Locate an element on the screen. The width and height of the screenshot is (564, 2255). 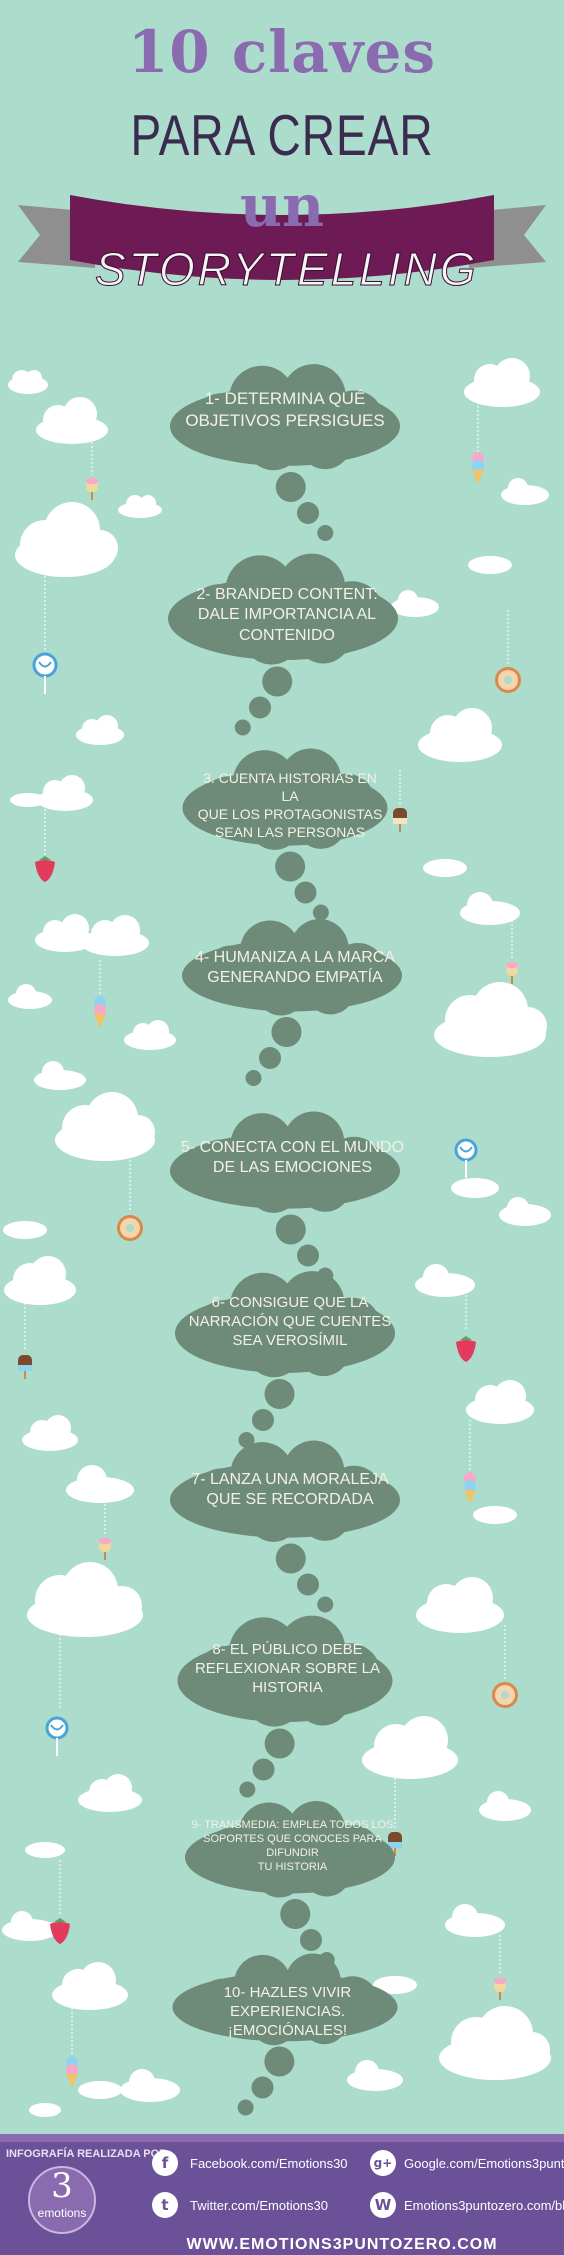
facebook-link: Facebook.com/Emotions30 is located at coordinates (269, 2163).